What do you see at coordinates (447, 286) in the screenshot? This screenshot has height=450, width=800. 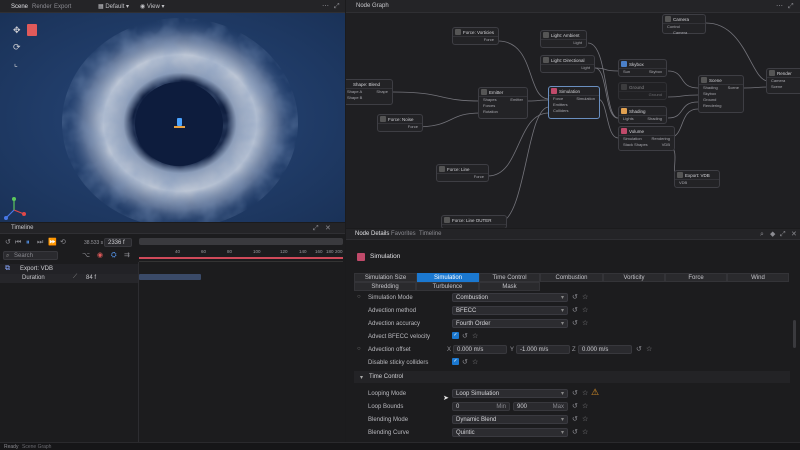 I see `tab-turbulence: Turbulence` at bounding box center [447, 286].